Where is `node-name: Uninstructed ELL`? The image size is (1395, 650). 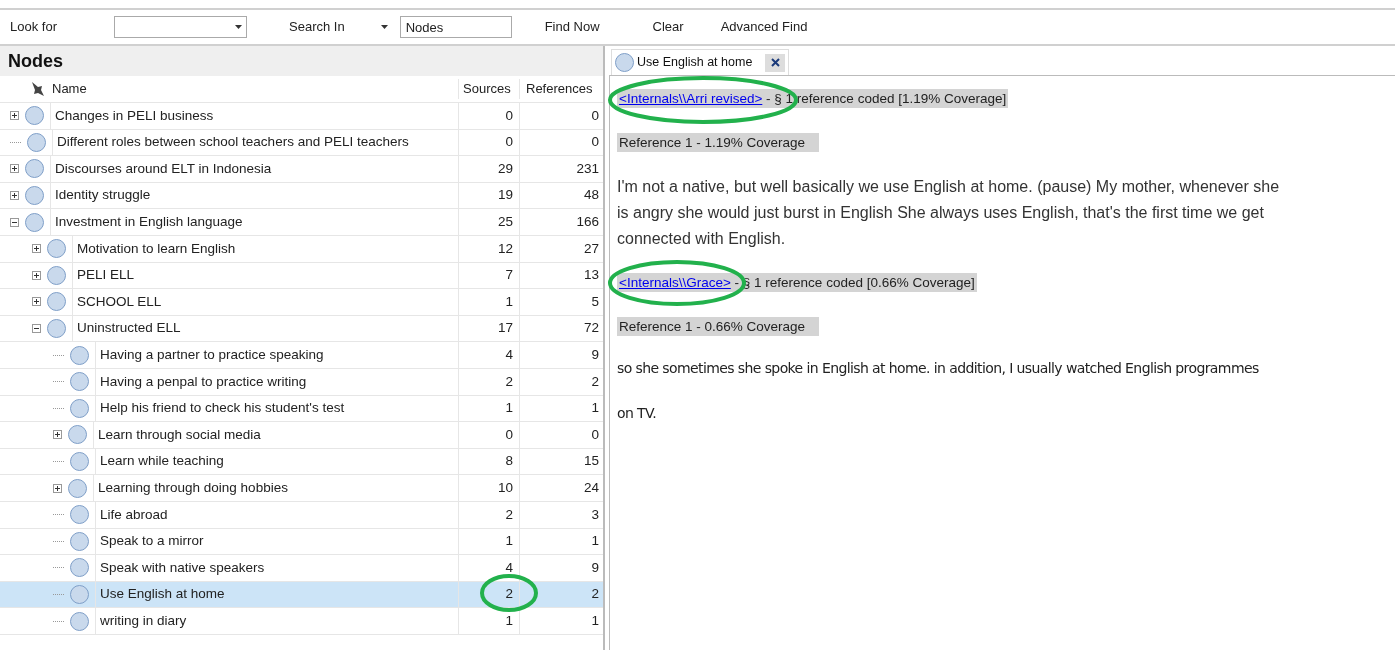
node-name: Uninstructed ELL is located at coordinates (126, 328).